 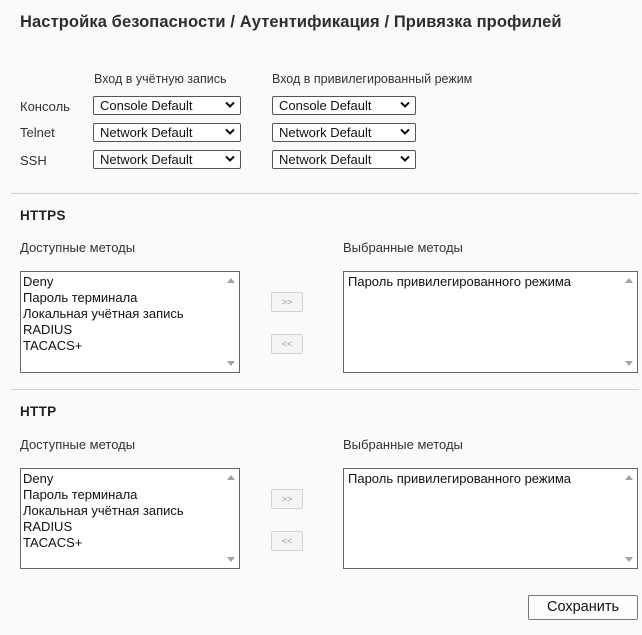 I want to click on https-section-title: HTTPS, so click(x=43, y=215).